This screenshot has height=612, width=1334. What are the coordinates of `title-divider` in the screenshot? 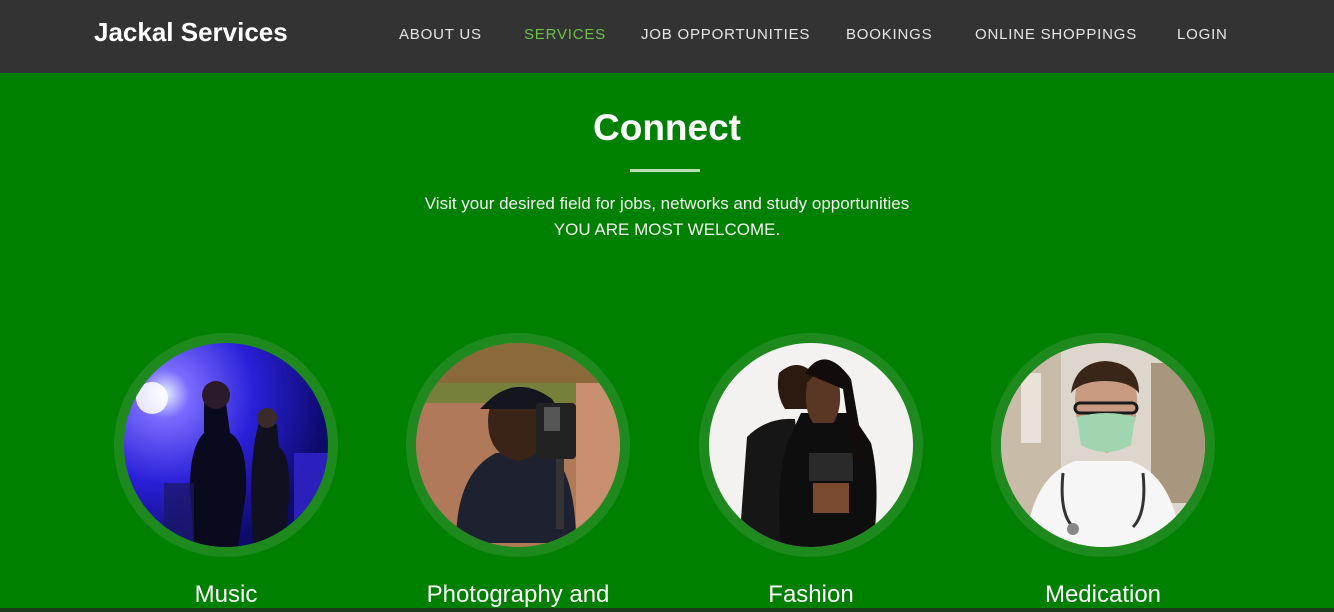 It's located at (665, 170).